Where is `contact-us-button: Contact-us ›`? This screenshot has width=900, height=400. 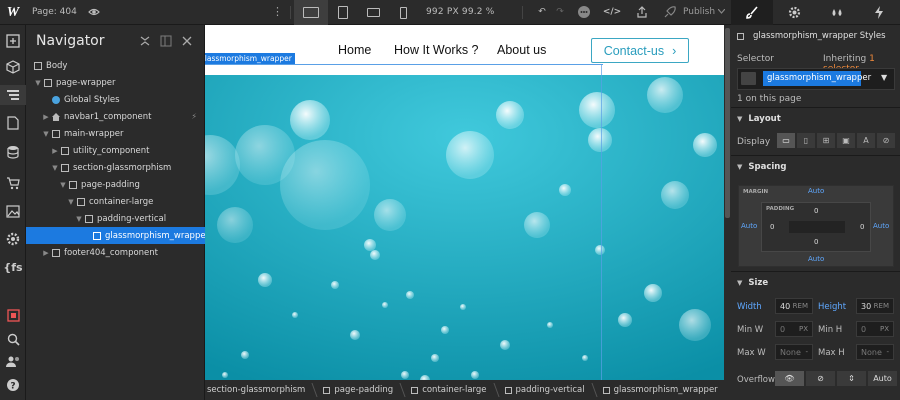
contact-us-button: Contact-us › is located at coordinates (640, 50).